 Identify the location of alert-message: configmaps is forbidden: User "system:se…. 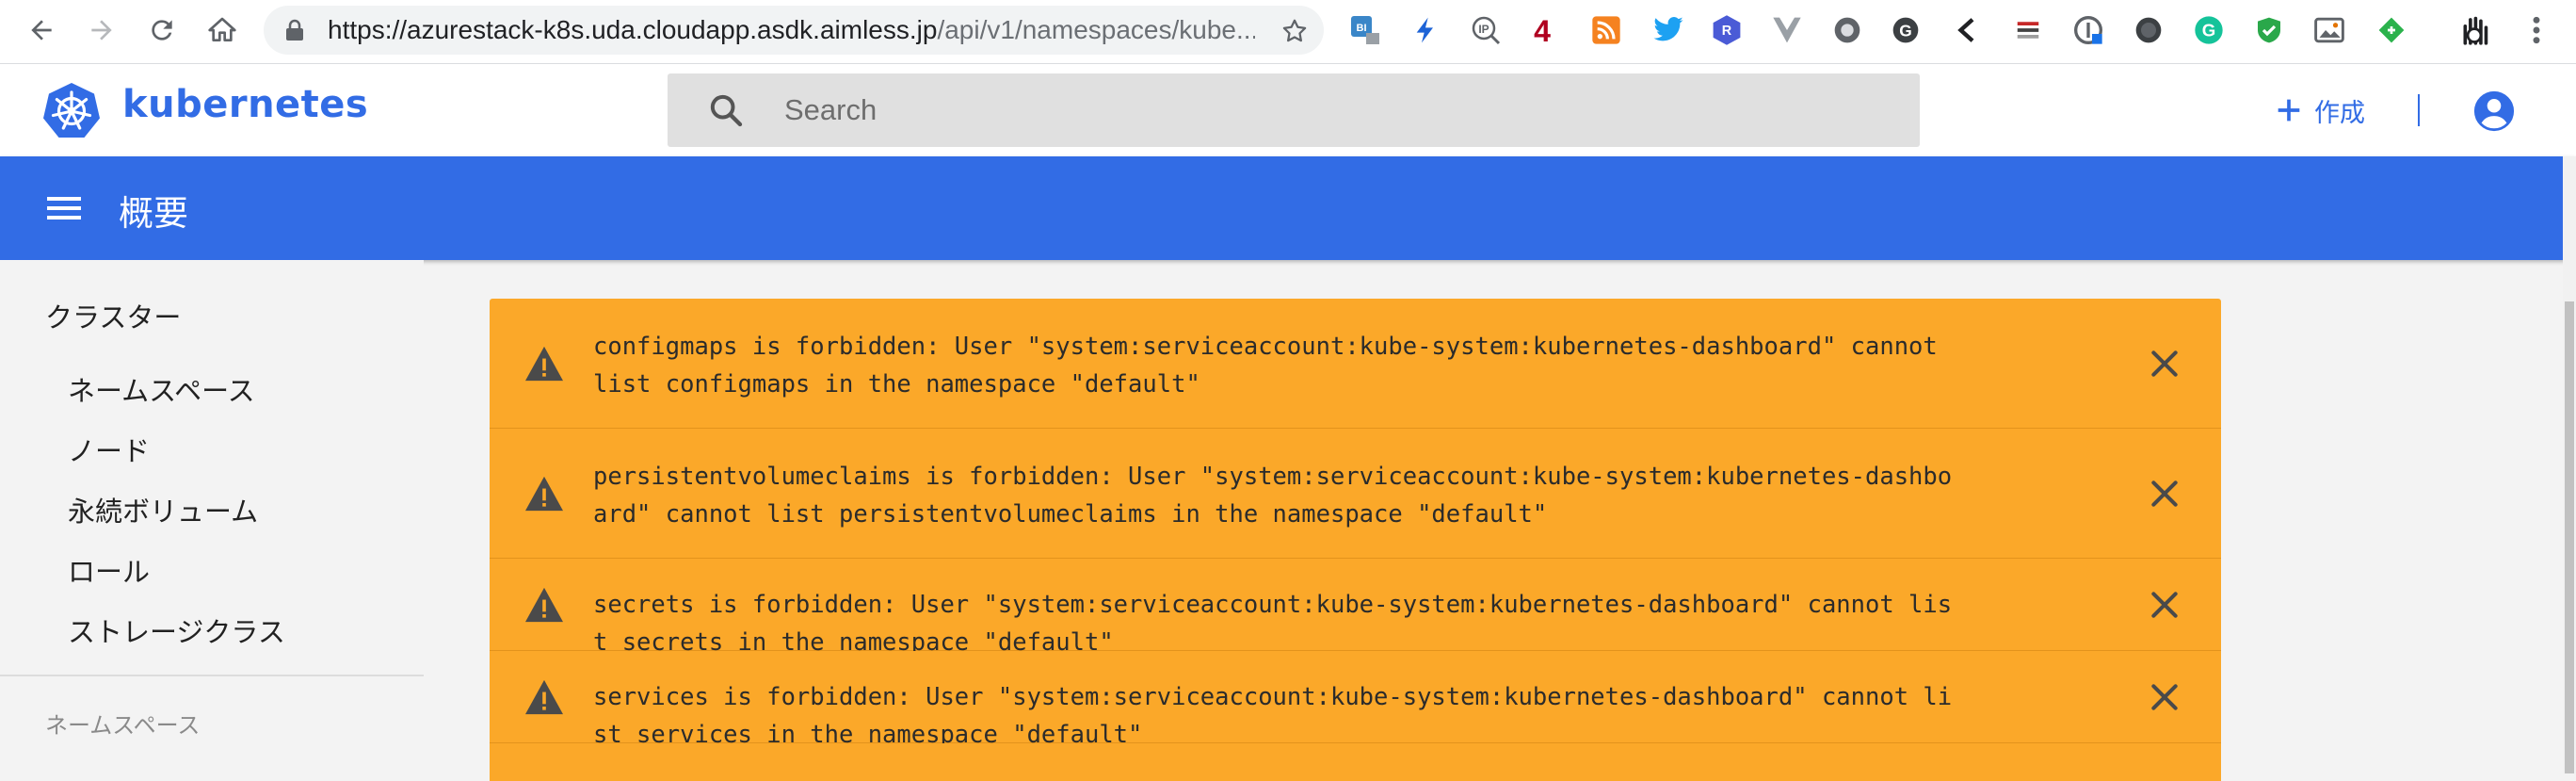
(1265, 366).